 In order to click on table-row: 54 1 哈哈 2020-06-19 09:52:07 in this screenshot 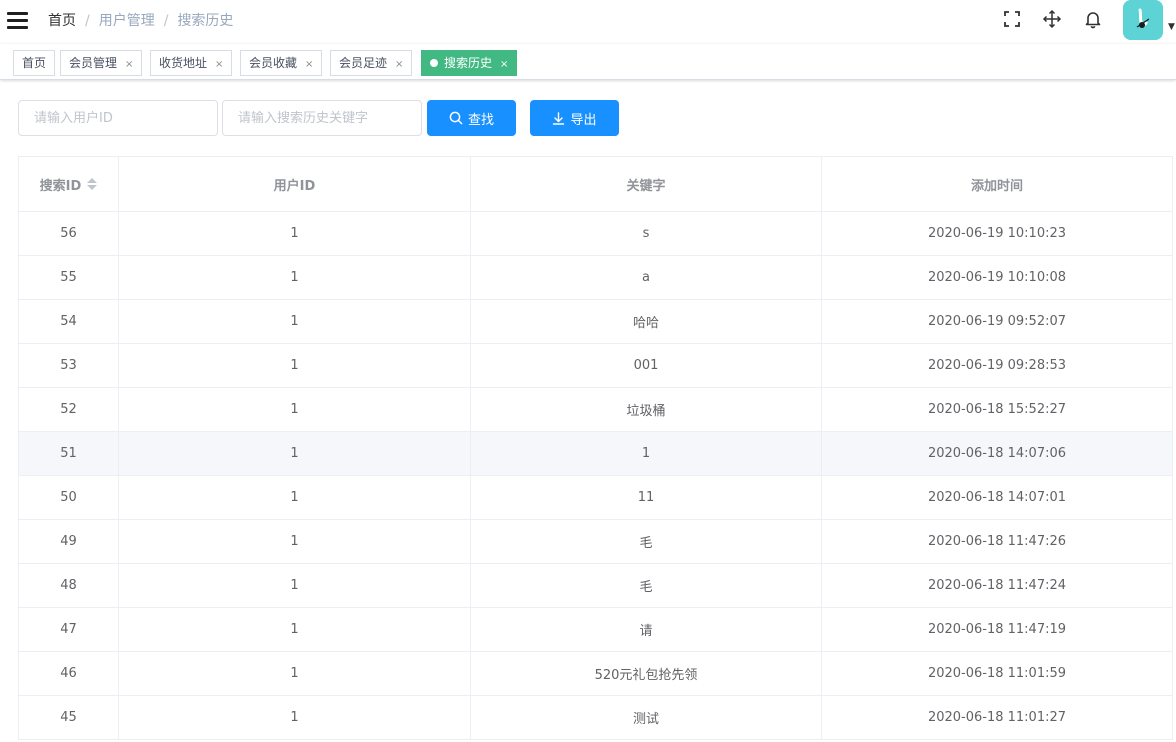, I will do `click(596, 322)`.